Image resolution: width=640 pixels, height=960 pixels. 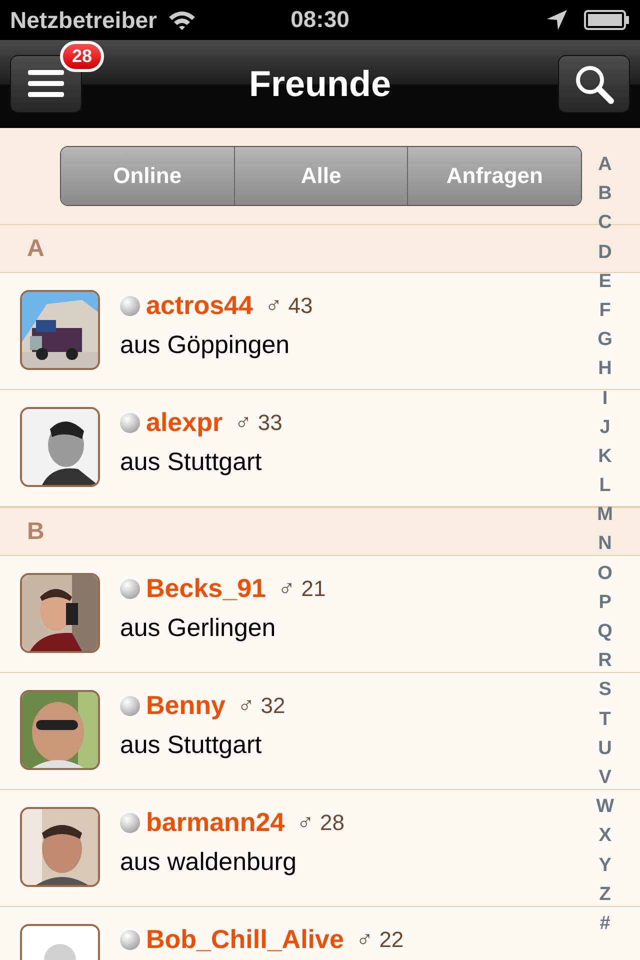 What do you see at coordinates (186, 705) in the screenshot?
I see `friend-name: Benny` at bounding box center [186, 705].